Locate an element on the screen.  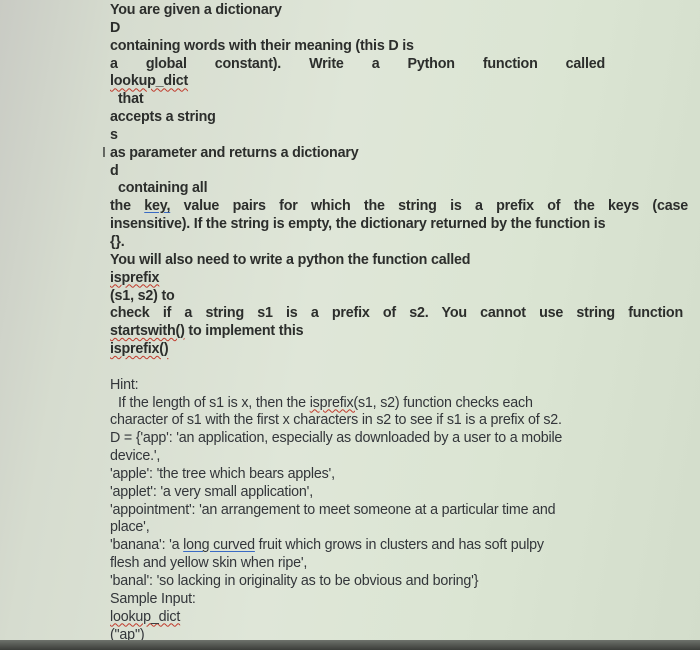
text-segment: 'banana': 'a is located at coordinates (147, 545).